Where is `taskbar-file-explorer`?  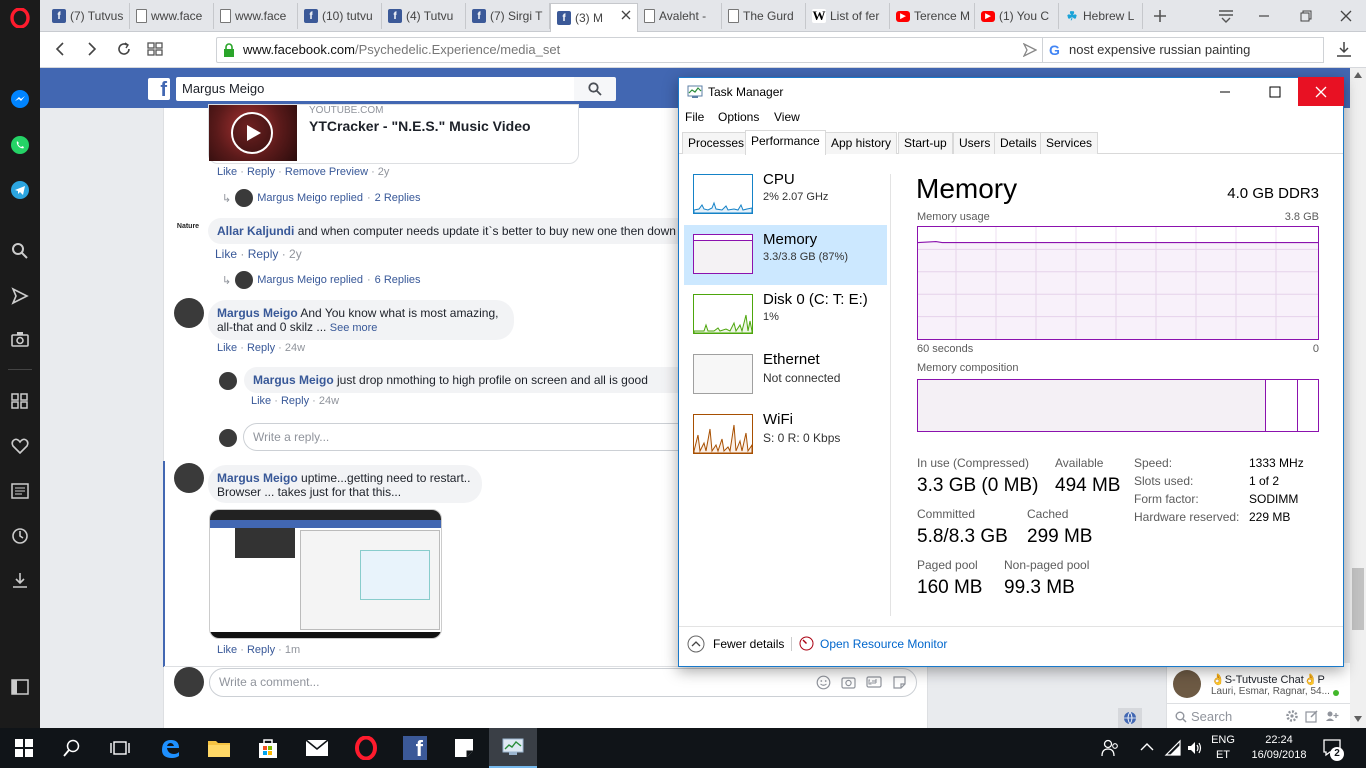 taskbar-file-explorer is located at coordinates (219, 748).